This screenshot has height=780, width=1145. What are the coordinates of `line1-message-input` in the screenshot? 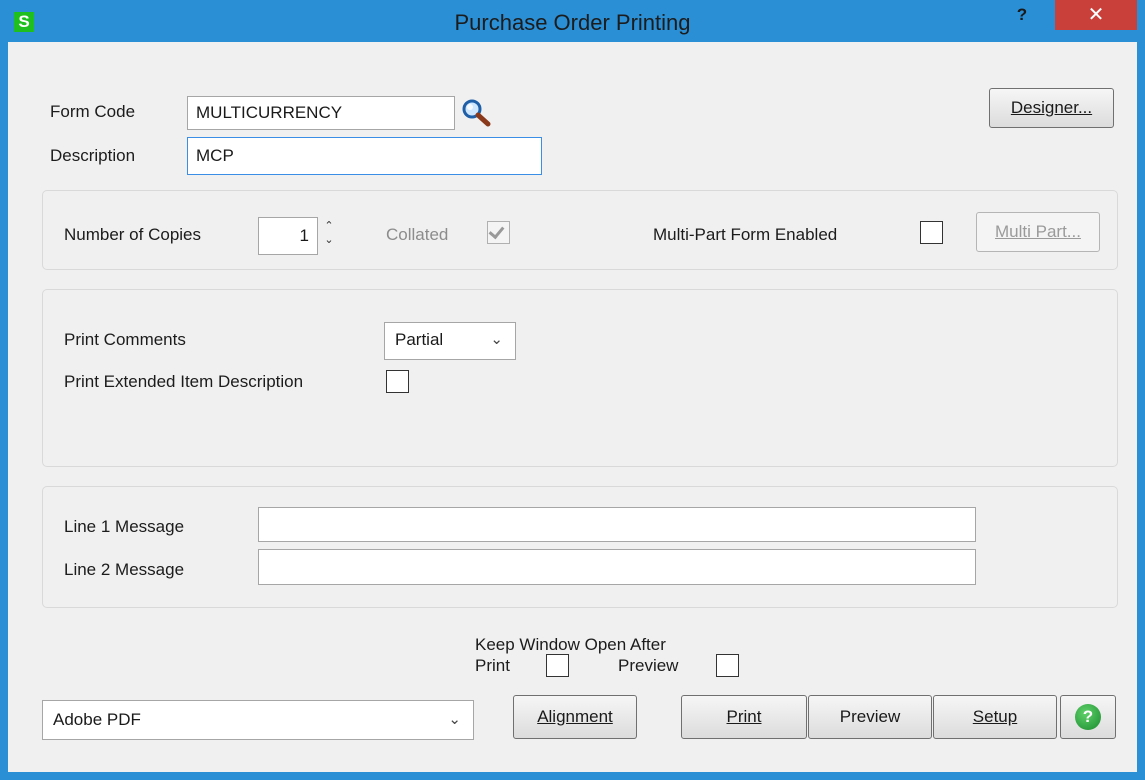 It's located at (617, 524).